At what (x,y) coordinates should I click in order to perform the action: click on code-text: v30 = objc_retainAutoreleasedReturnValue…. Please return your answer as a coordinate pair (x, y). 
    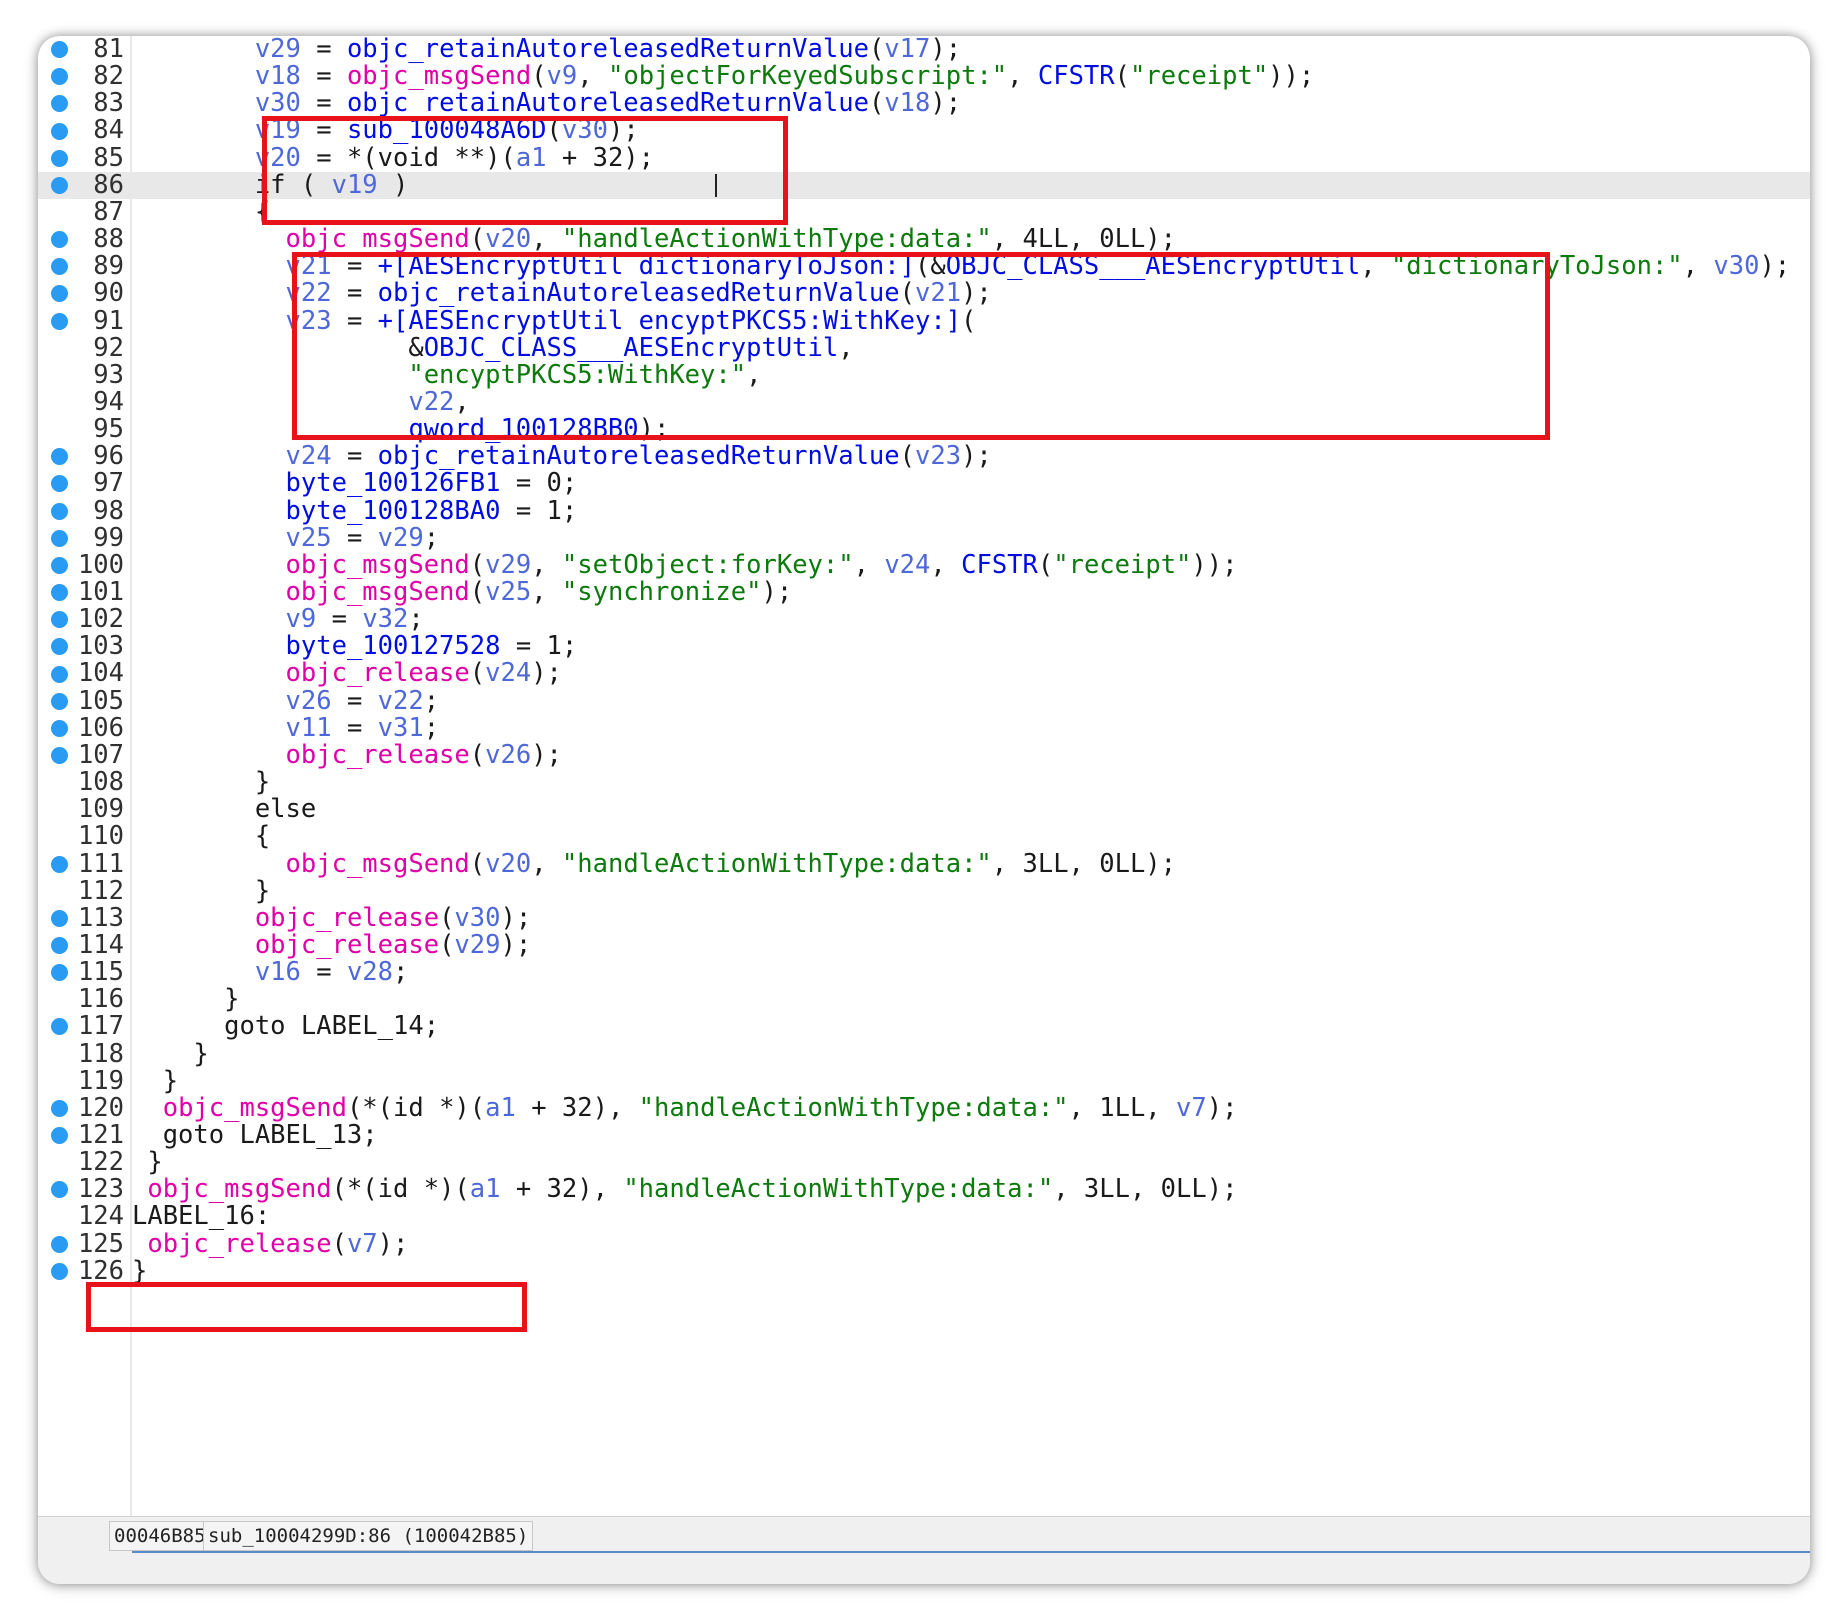
    Looking at the image, I should click on (608, 103).